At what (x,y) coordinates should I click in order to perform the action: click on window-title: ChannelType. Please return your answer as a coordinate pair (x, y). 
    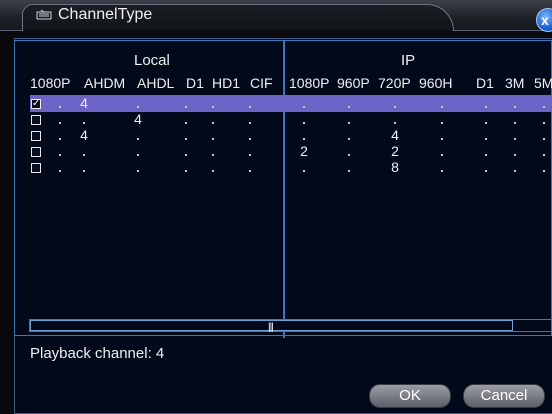
    Looking at the image, I should click on (105, 14).